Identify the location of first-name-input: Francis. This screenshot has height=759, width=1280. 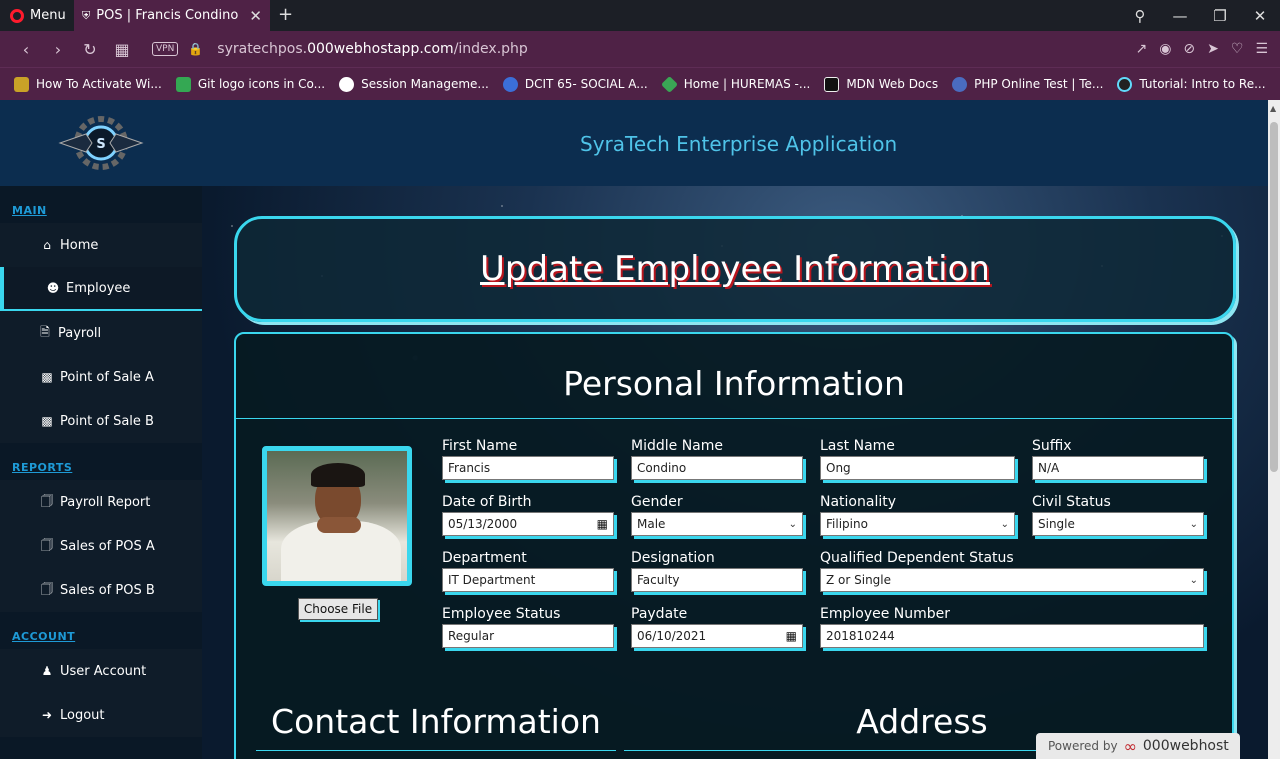
(528, 468).